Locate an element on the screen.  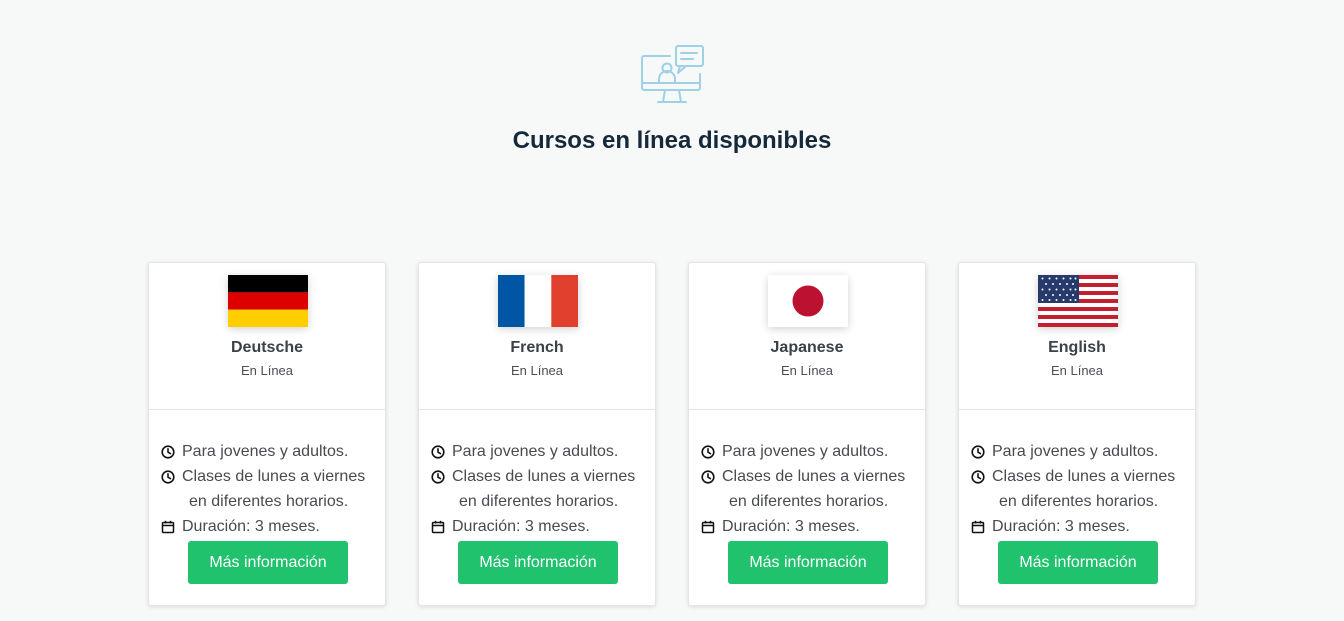
course-name: Deutsche is located at coordinates (267, 347).